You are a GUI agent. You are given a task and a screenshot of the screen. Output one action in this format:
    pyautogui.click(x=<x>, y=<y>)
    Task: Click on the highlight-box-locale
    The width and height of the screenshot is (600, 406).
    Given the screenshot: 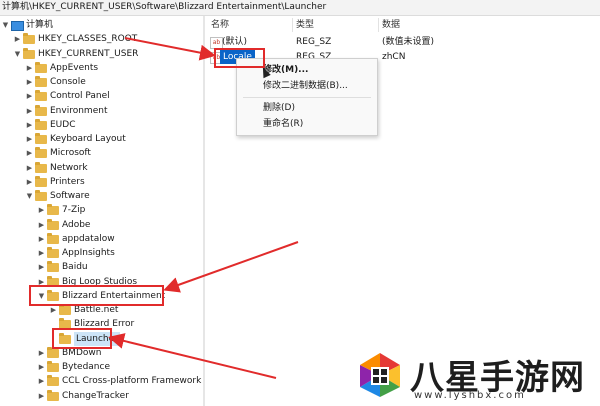 What is the action you would take?
    pyautogui.click(x=239, y=58)
    